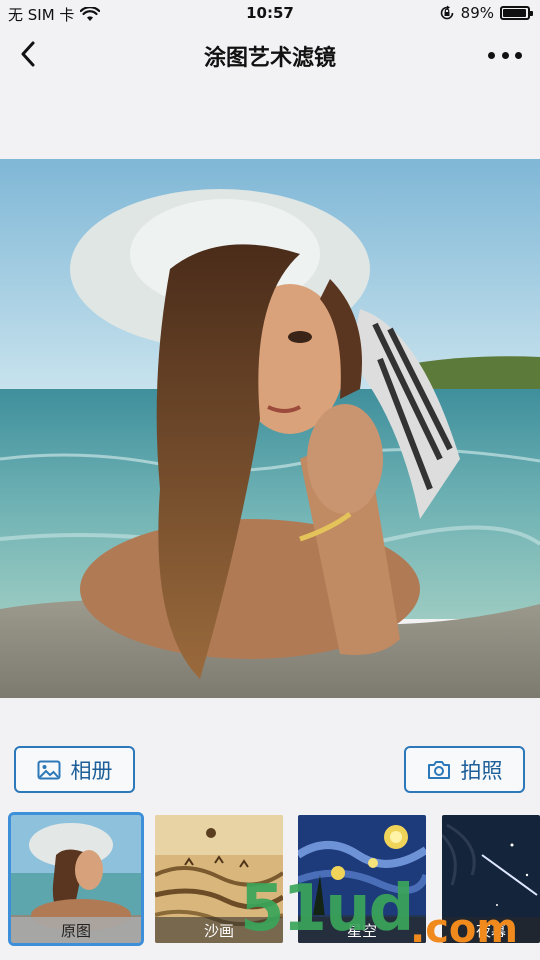 The image size is (540, 960). I want to click on filter-sand-painting: 沙画, so click(219, 879).